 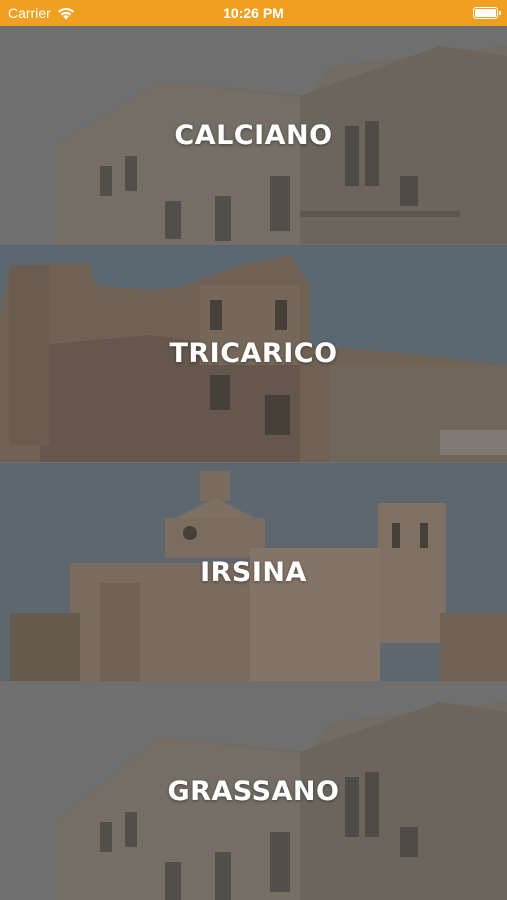 I want to click on town-name: GRASSANO, so click(x=253, y=791).